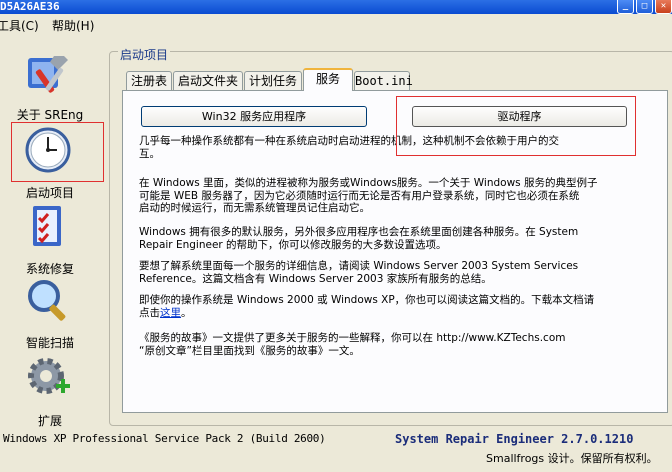  Describe the element at coordinates (572, 458) in the screenshot. I see `copyright: Smallfrogs 设计。保留所有权利。` at that location.